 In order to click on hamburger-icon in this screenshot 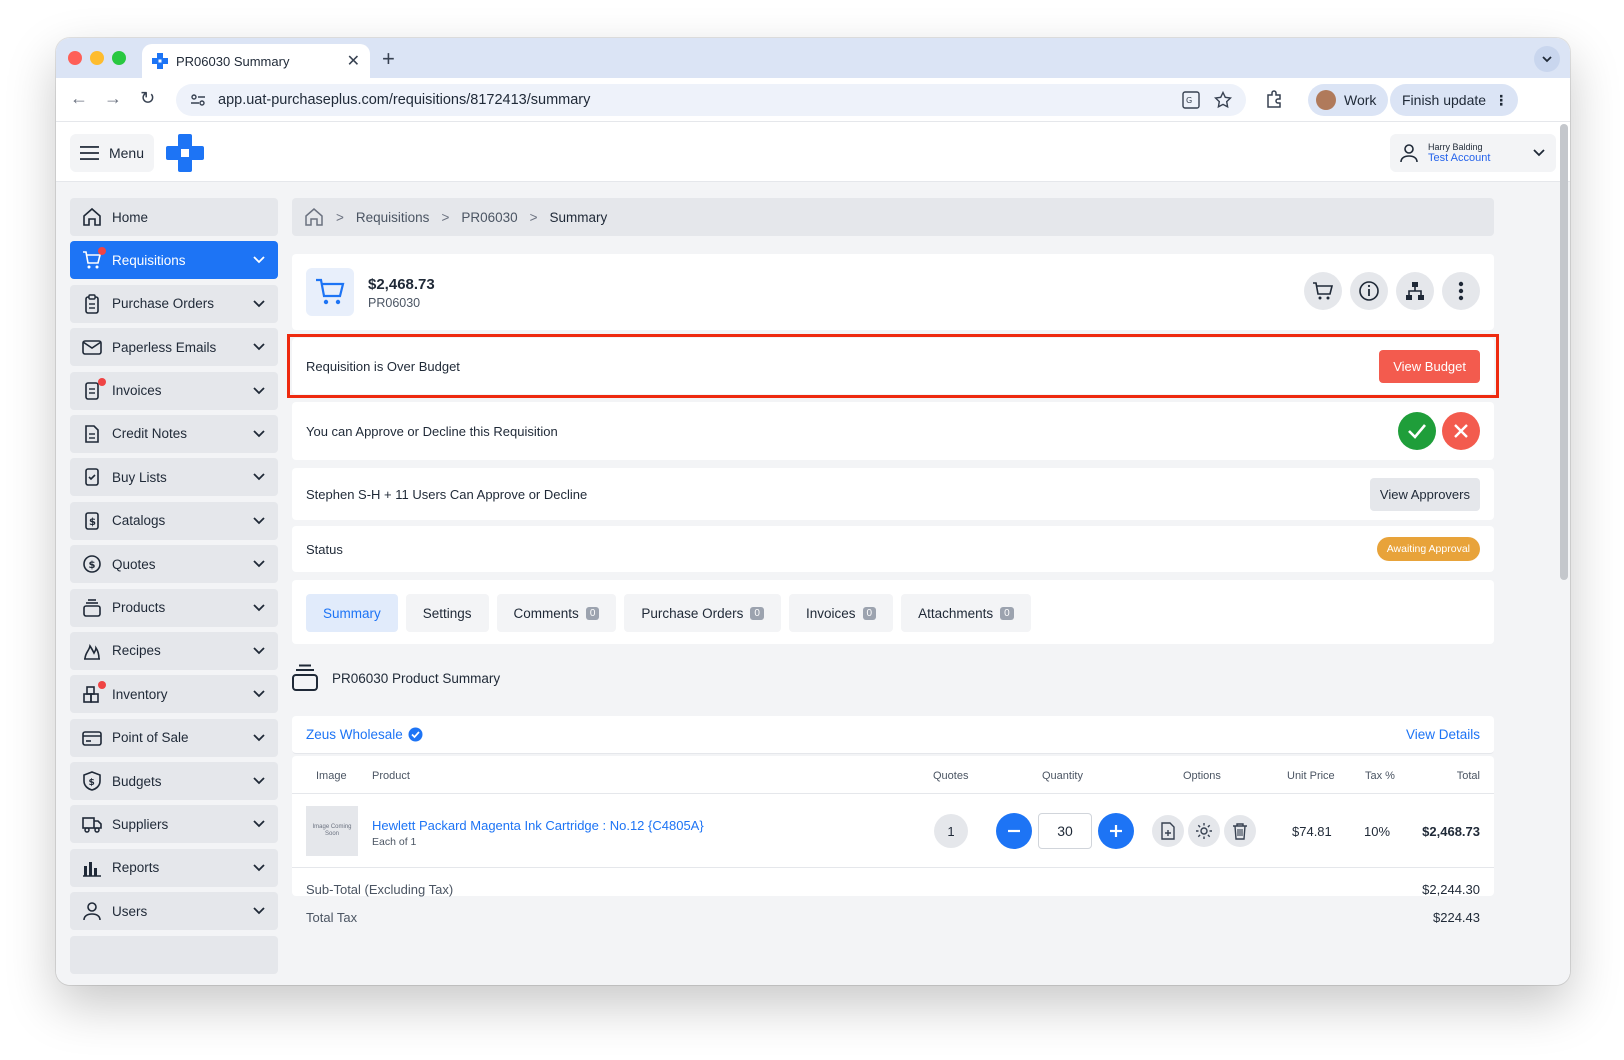, I will do `click(89, 153)`.